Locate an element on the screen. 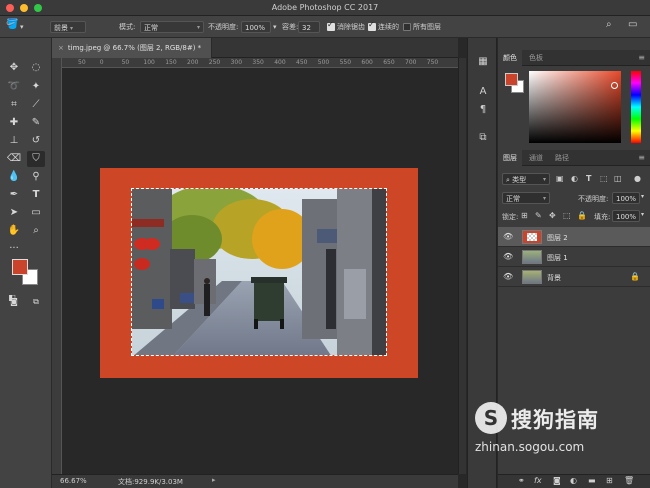 This screenshot has height=488, width=650. layer-row: 👁 图层 1 is located at coordinates (574, 257).